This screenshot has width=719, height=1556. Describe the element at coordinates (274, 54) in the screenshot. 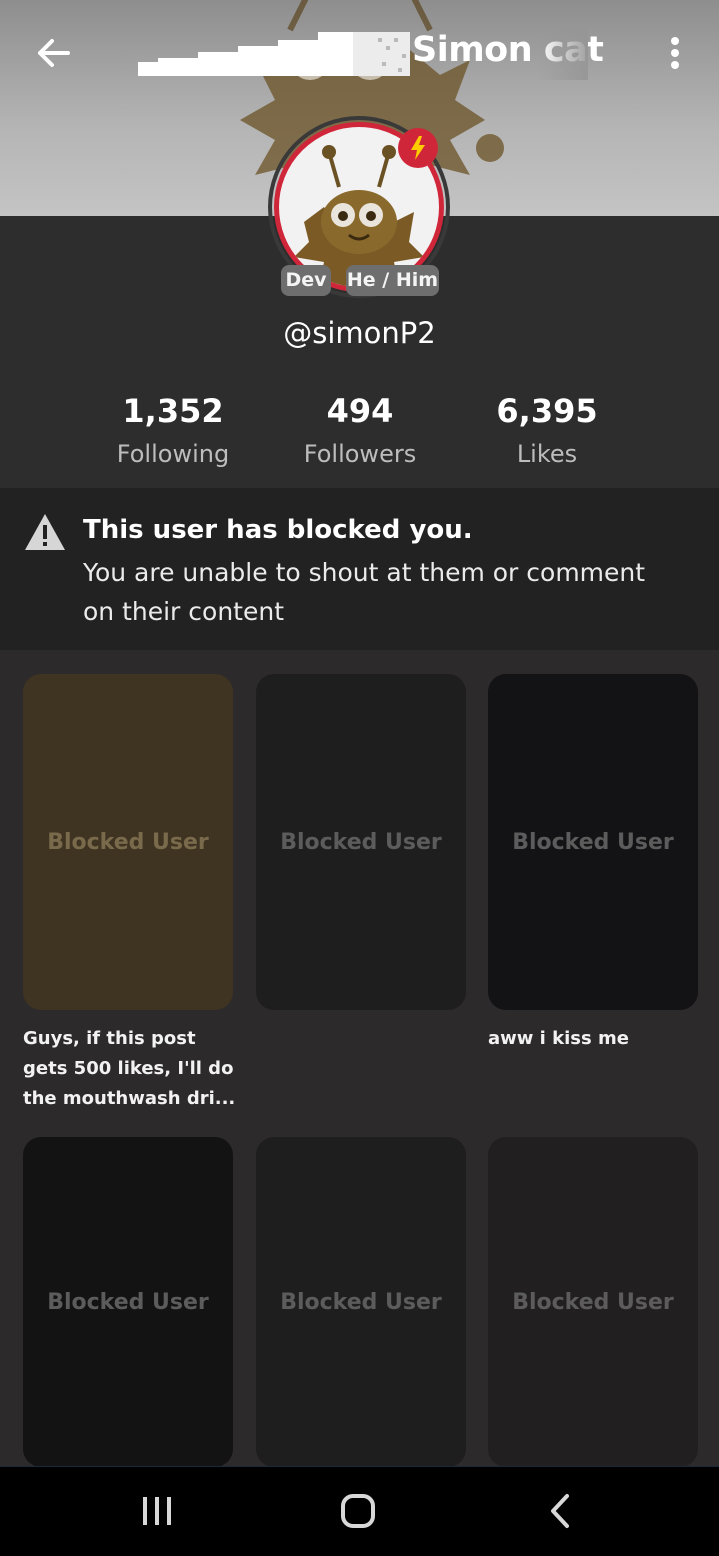

I see `redaction-scribble` at that location.